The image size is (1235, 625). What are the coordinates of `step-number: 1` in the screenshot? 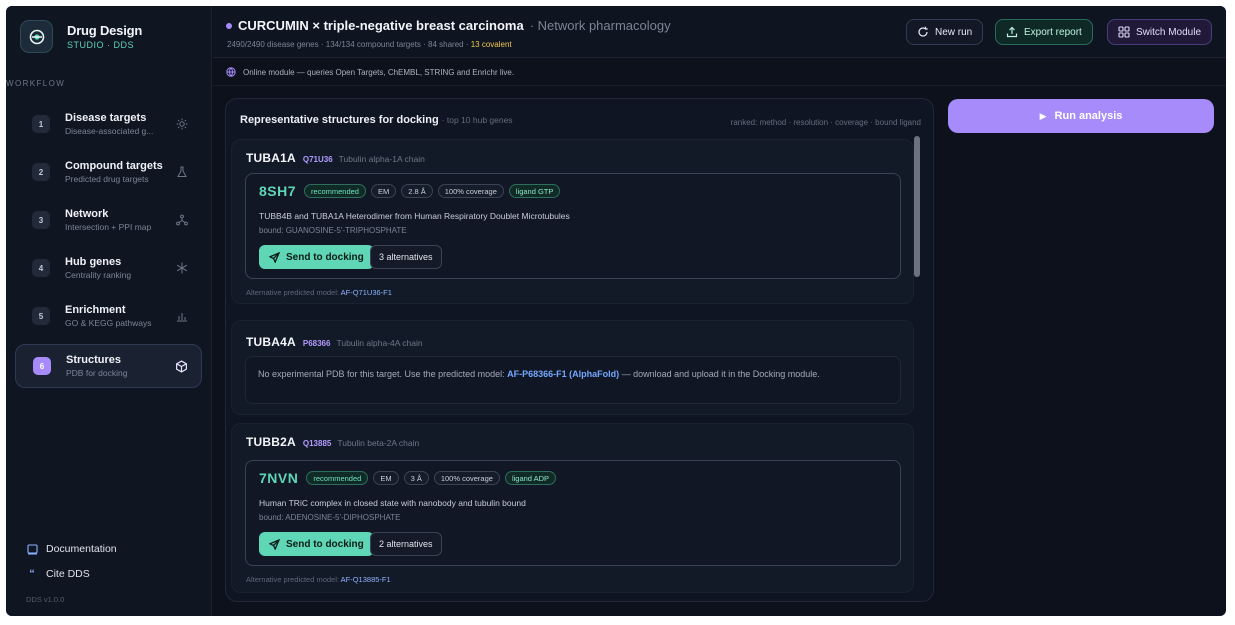 It's located at (41, 124).